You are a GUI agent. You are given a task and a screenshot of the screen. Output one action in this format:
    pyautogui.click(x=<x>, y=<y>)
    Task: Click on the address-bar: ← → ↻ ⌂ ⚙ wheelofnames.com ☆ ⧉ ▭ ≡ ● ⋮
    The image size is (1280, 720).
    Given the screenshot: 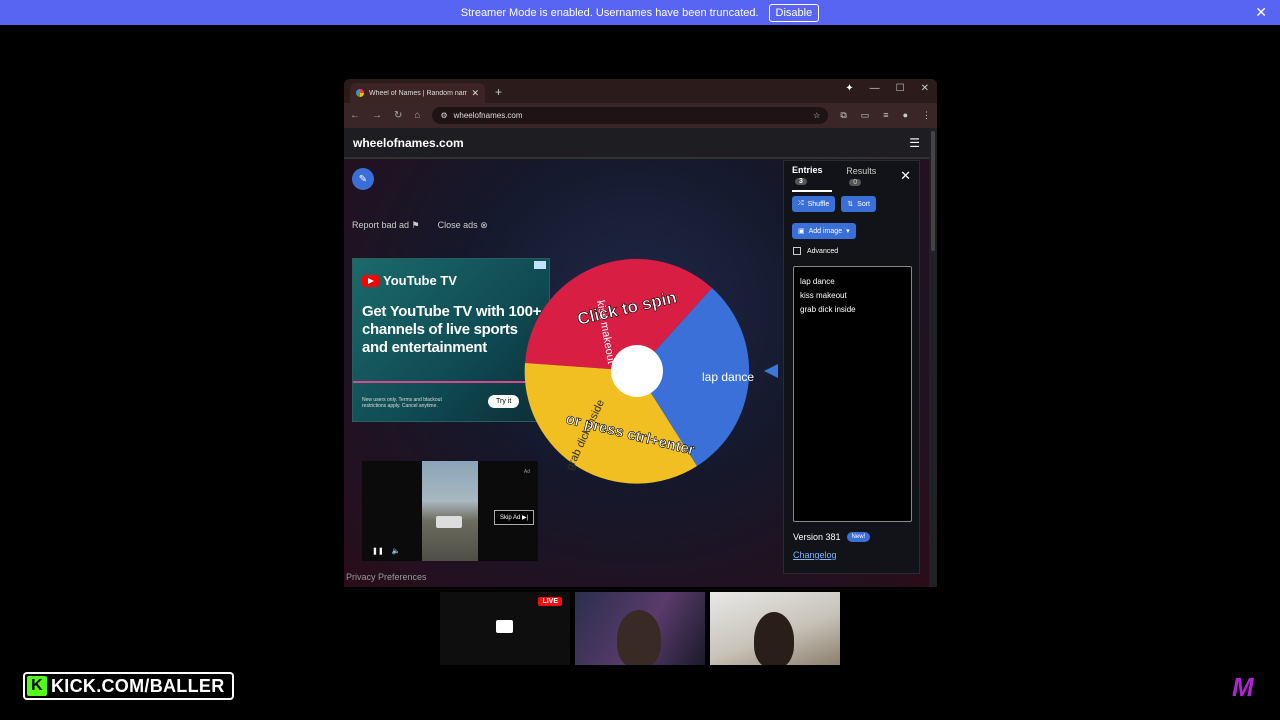 What is the action you would take?
    pyautogui.click(x=640, y=115)
    